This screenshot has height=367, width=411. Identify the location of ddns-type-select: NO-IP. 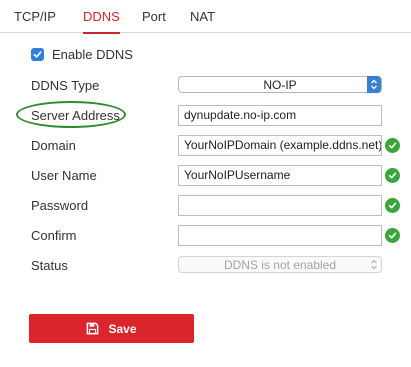
(280, 84).